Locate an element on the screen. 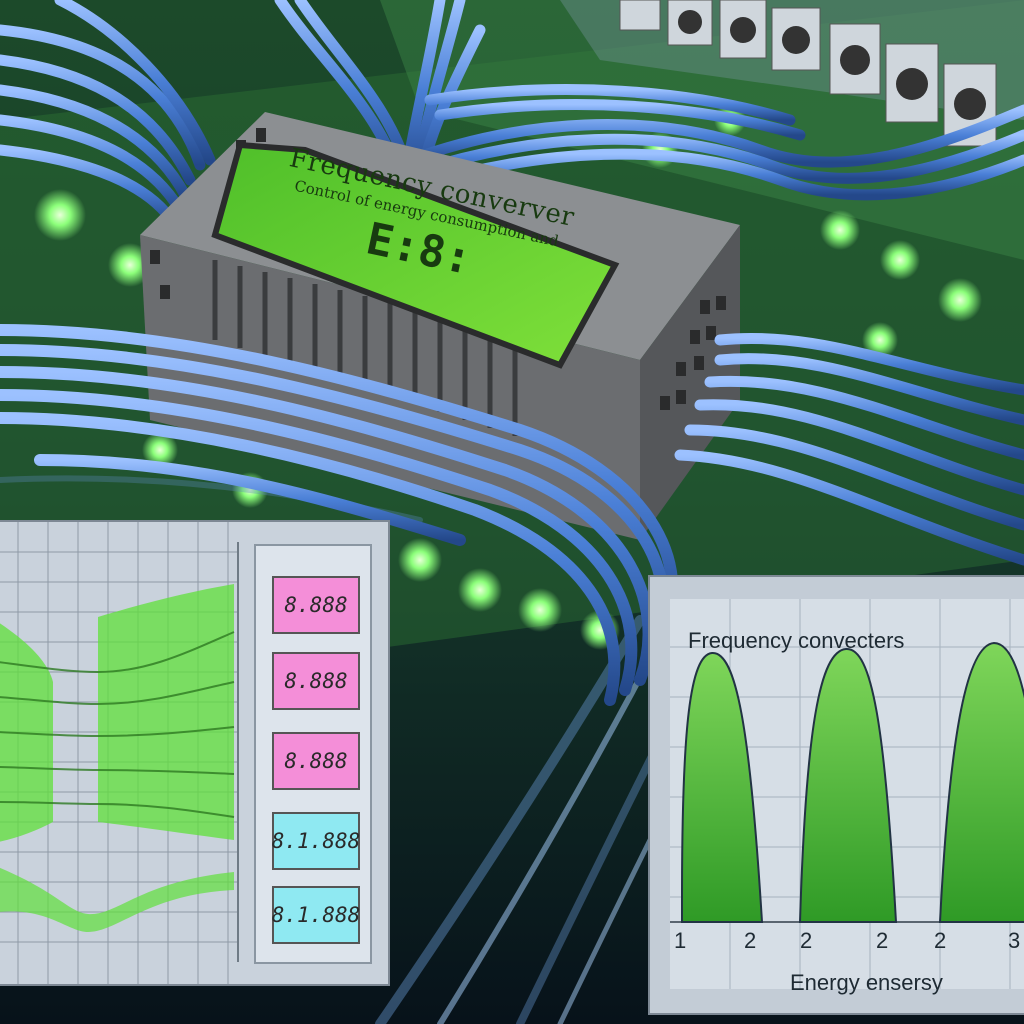 This screenshot has height=1024, width=1024. chart-title: Frequency convecters is located at coordinates (796, 640).